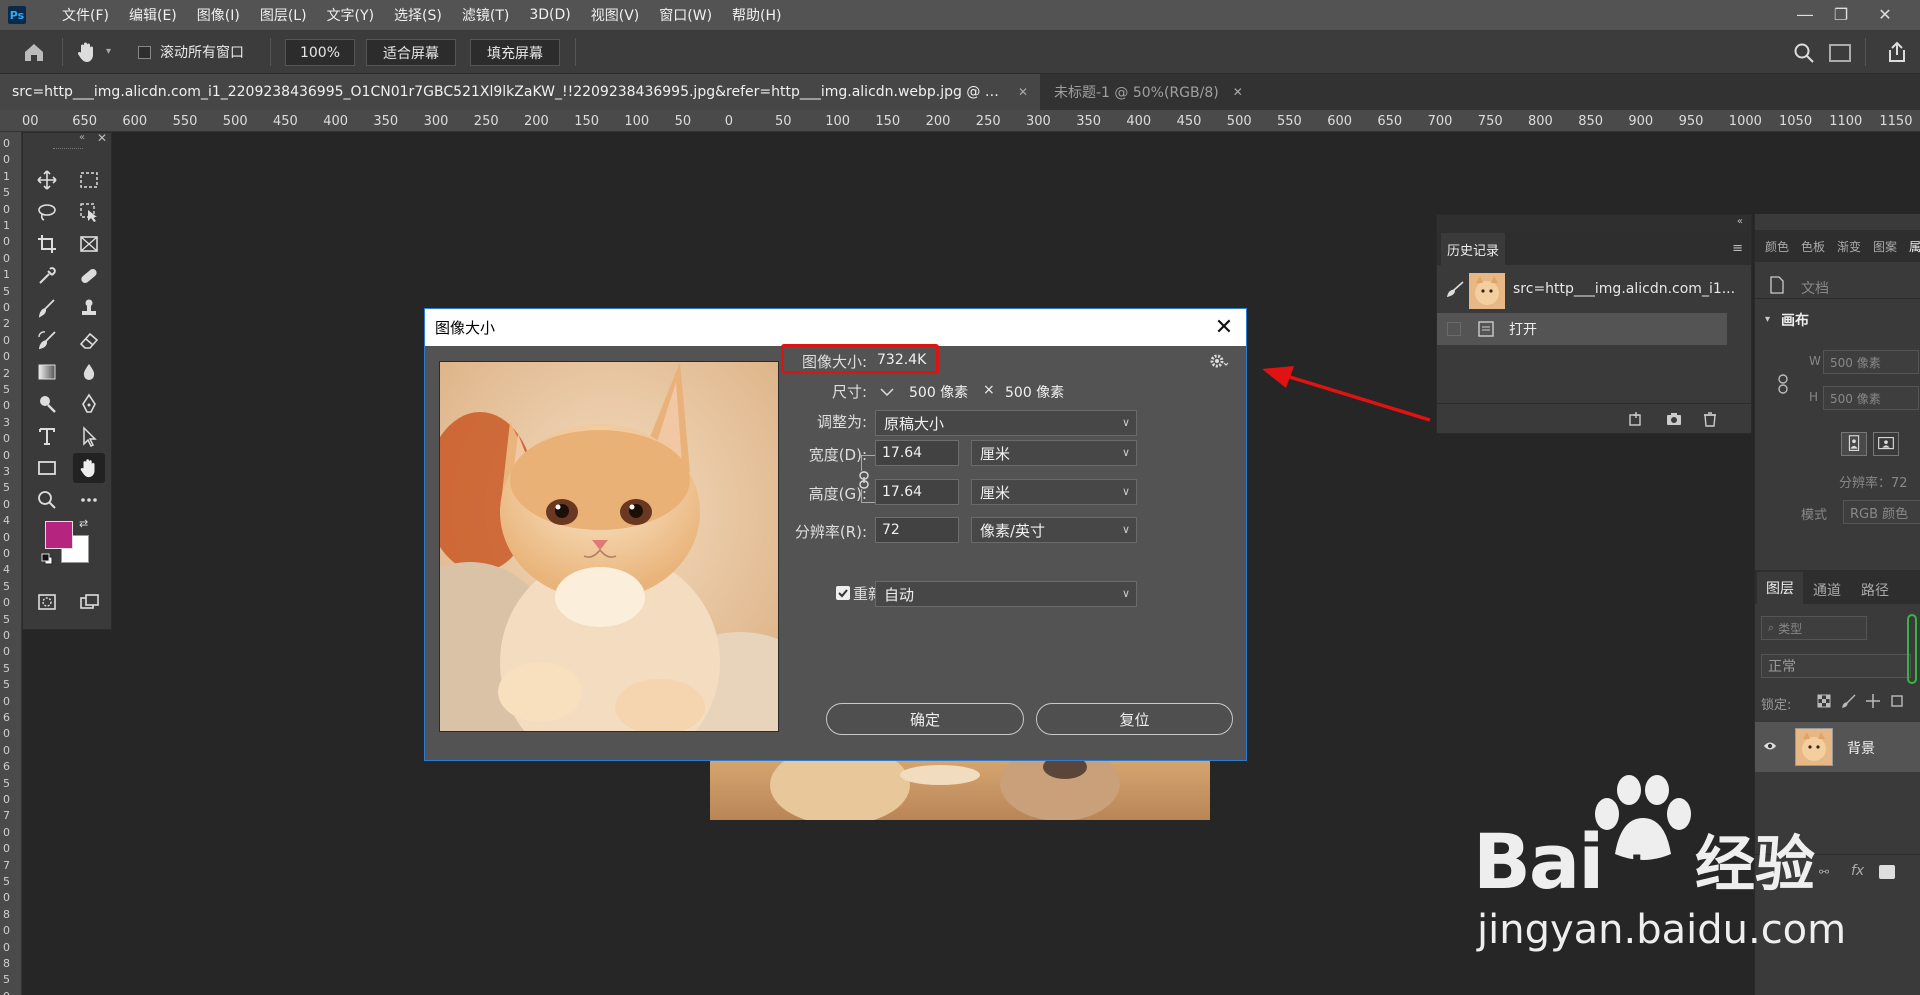 The image size is (1920, 995). I want to click on history-step-row: 打开, so click(1582, 329).